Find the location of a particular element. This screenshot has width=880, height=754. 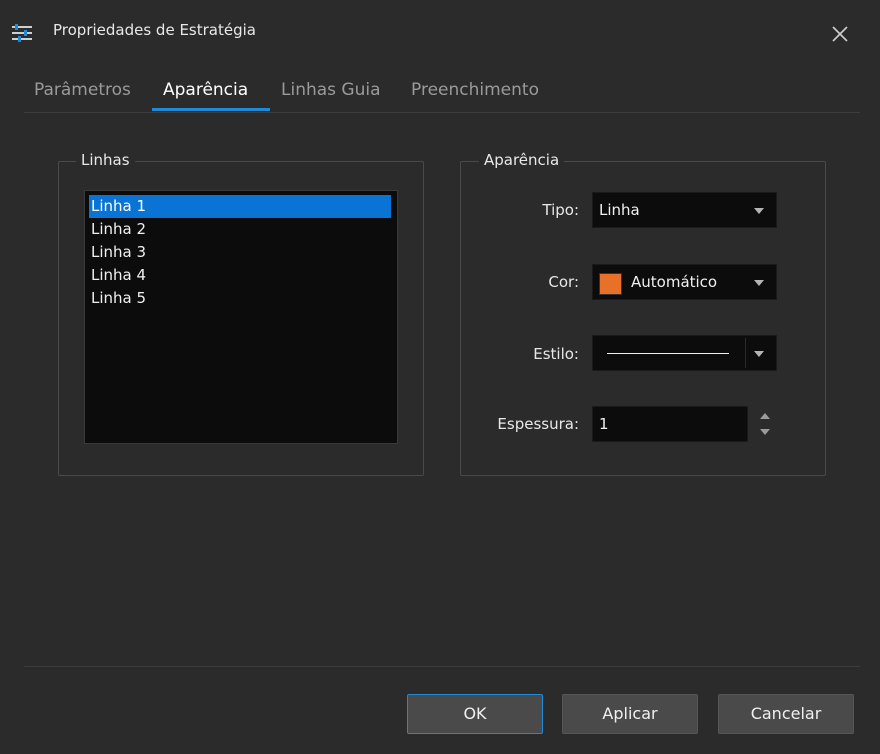

cor-label: Cor: is located at coordinates (563, 282).